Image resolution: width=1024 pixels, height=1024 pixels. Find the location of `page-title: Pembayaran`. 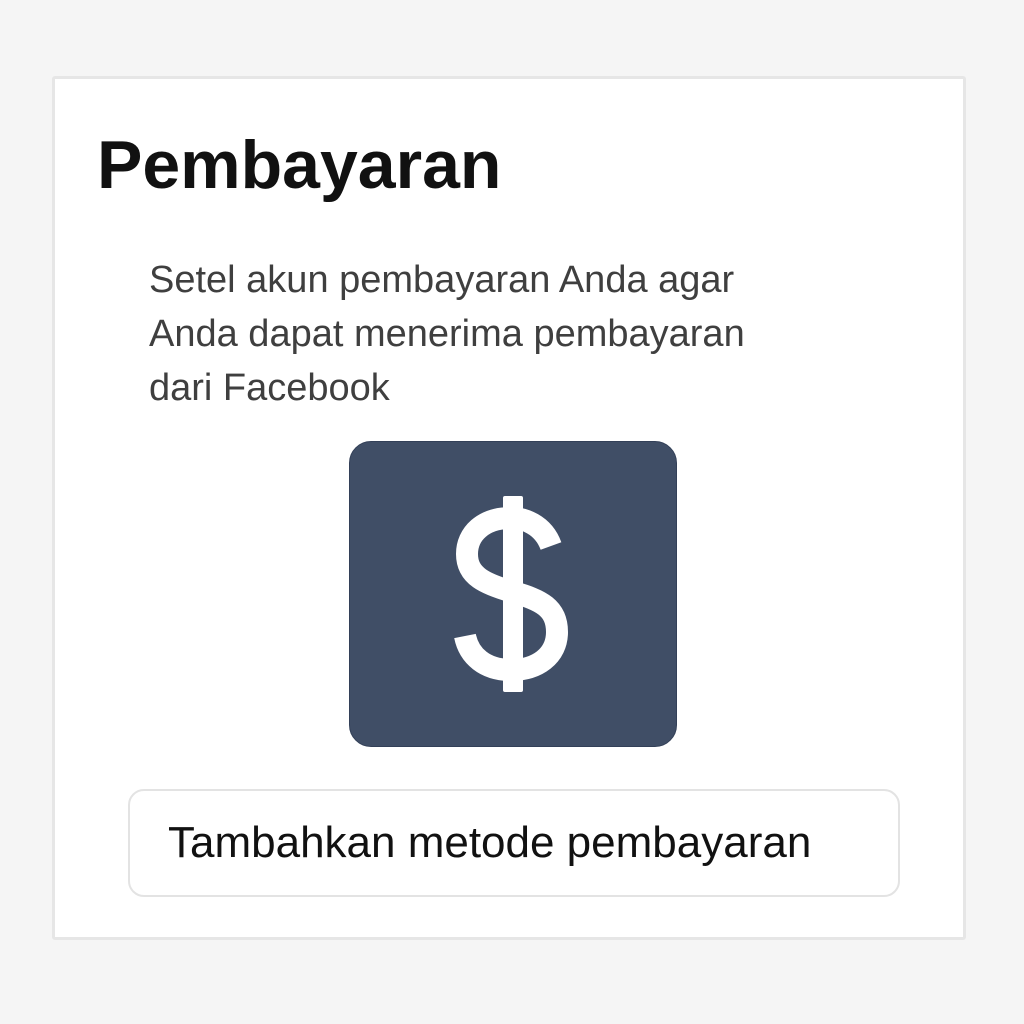

page-title: Pembayaran is located at coordinates (299, 165).